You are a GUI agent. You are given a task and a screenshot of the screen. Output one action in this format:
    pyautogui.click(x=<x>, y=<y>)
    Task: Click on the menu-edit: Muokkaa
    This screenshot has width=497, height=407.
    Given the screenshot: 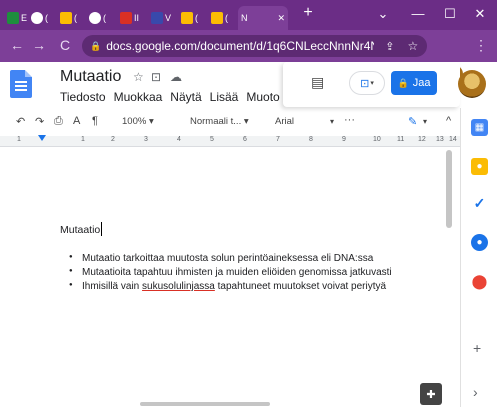 What is the action you would take?
    pyautogui.click(x=138, y=97)
    